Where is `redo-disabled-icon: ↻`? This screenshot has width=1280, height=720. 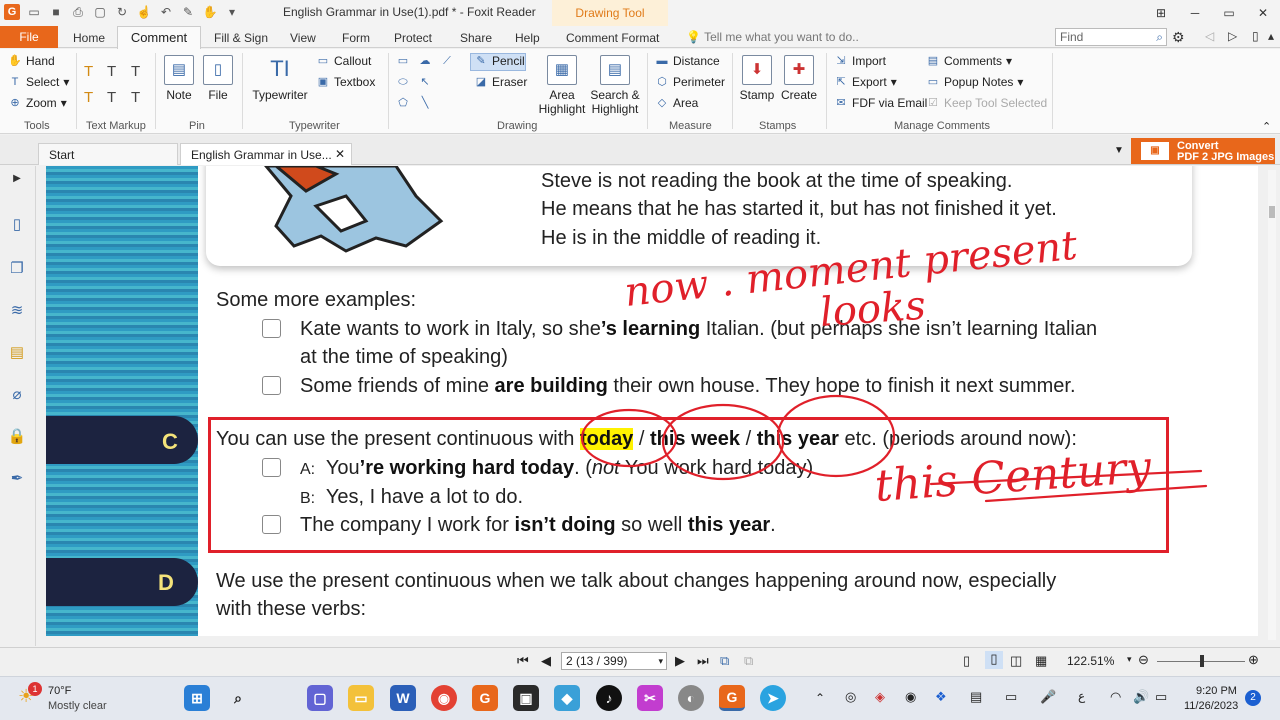
redo-disabled-icon: ↻ is located at coordinates (122, 12).